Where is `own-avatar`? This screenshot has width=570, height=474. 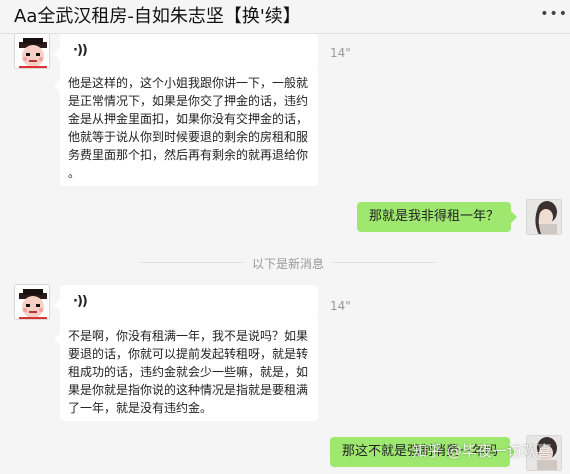 own-avatar is located at coordinates (544, 217).